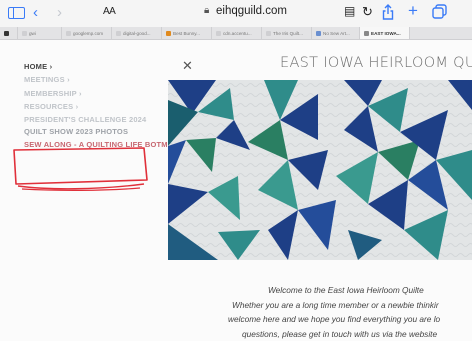  I want to click on new-tab-icon: +, so click(413, 11).